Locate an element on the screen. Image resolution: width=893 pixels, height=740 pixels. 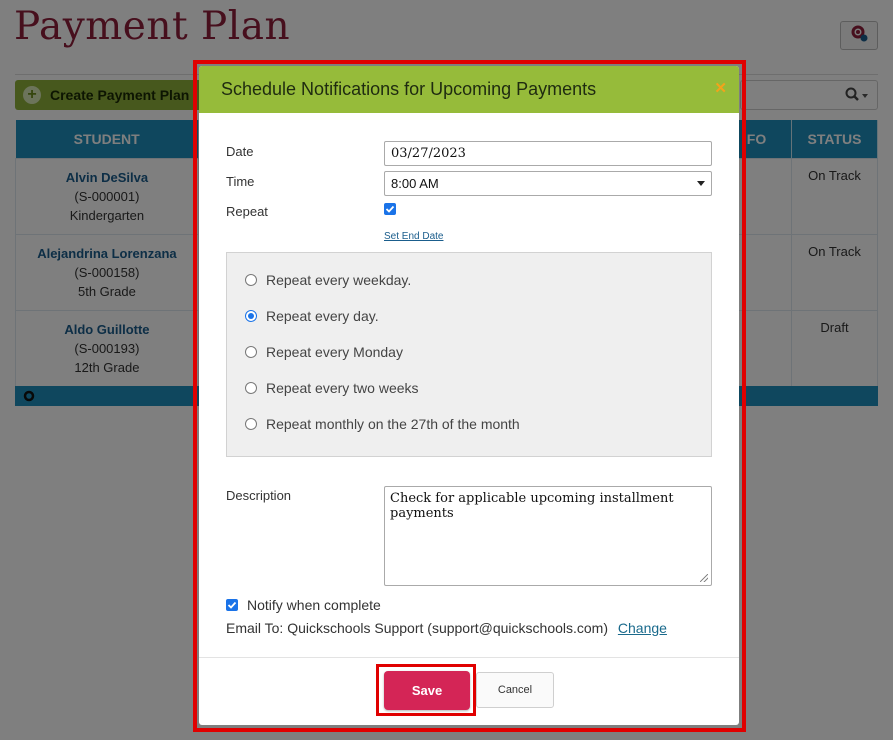
time-select-value: 8:00 AM is located at coordinates (415, 183).